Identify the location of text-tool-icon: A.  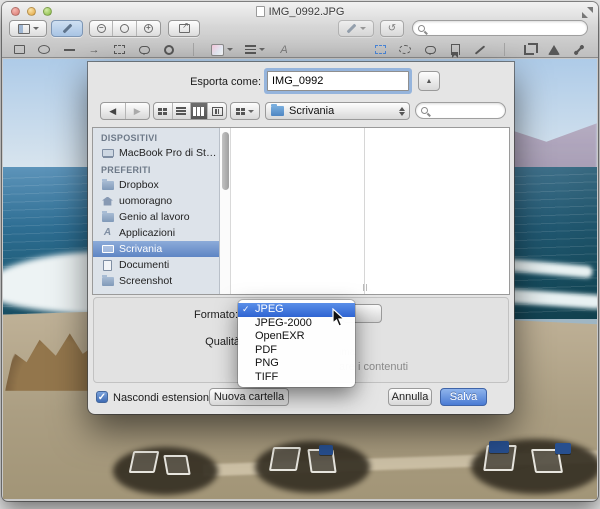
(284, 49).